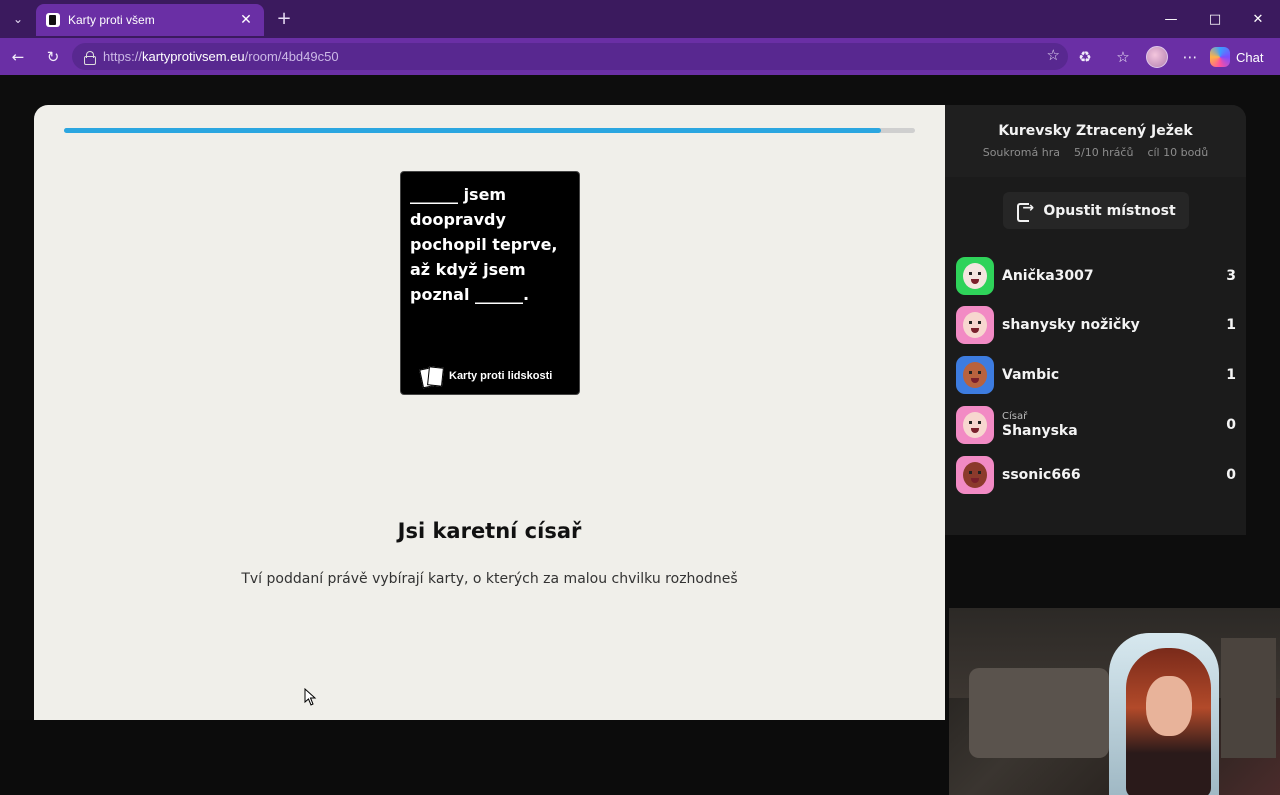  I want to click on room-type: Soukromá hra, so click(1021, 152).